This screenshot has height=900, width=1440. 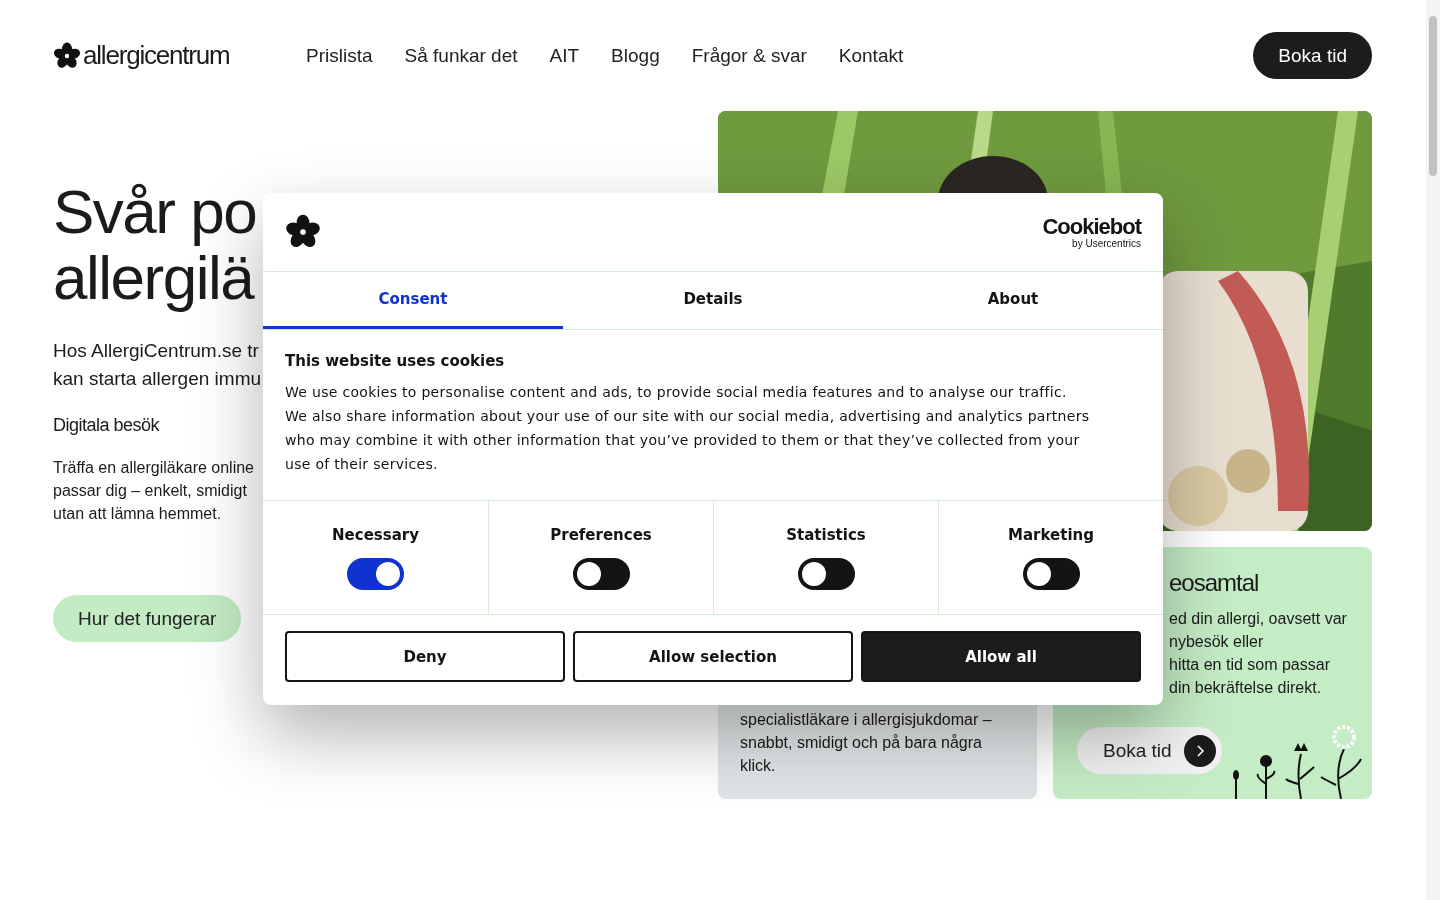 I want to click on nav-link: Så funkar det, so click(x=461, y=55).